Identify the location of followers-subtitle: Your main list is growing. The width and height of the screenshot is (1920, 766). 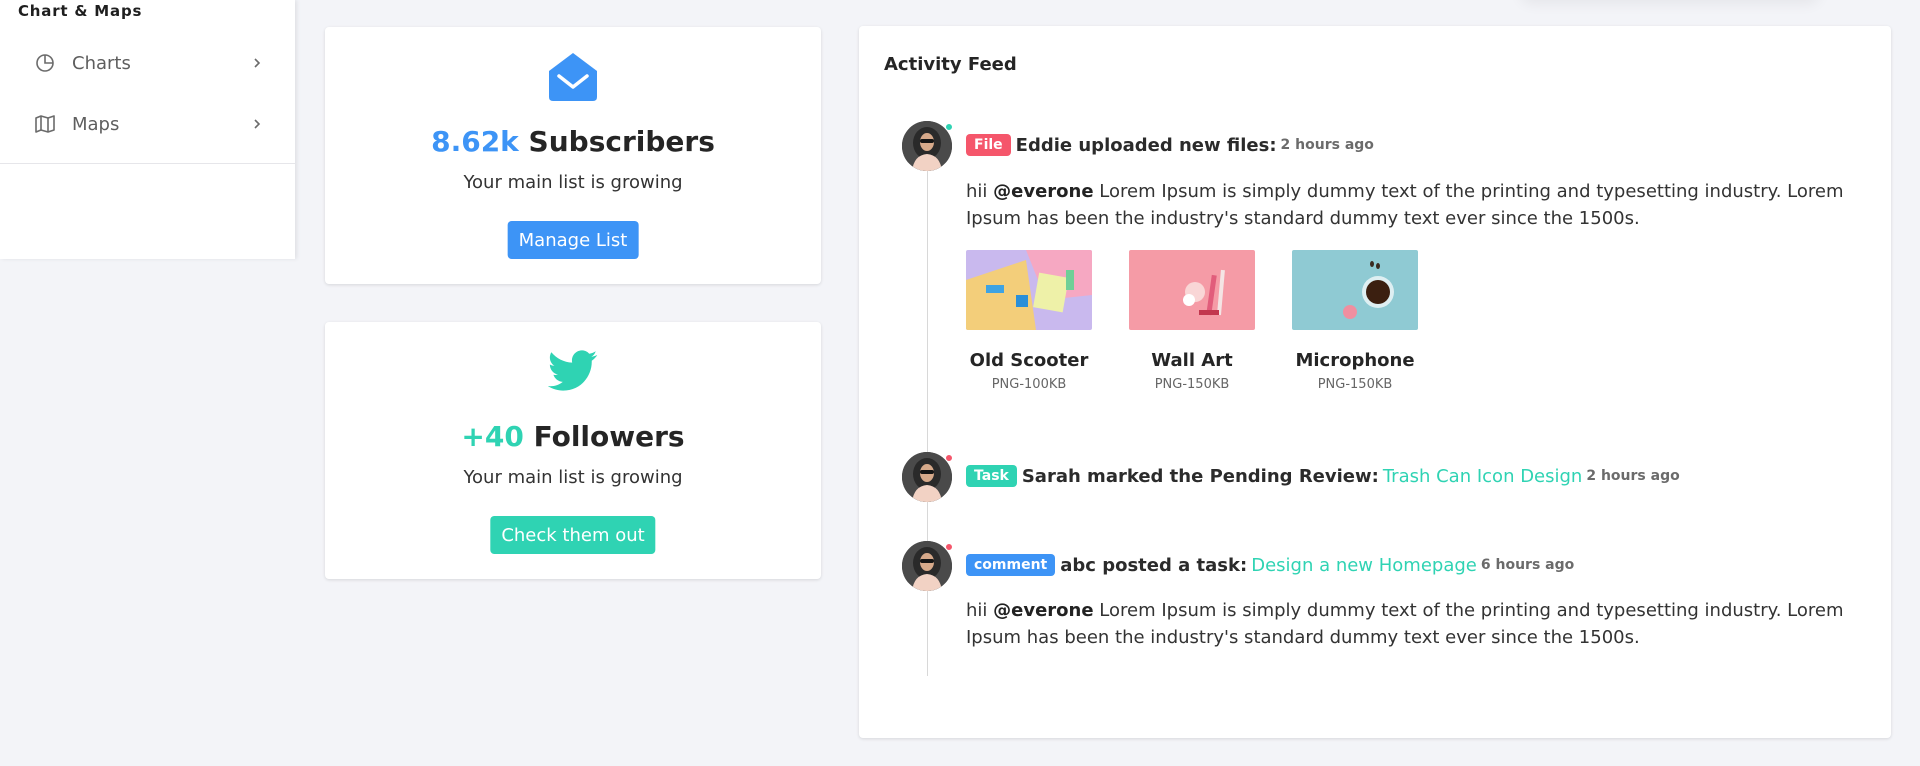
(573, 477).